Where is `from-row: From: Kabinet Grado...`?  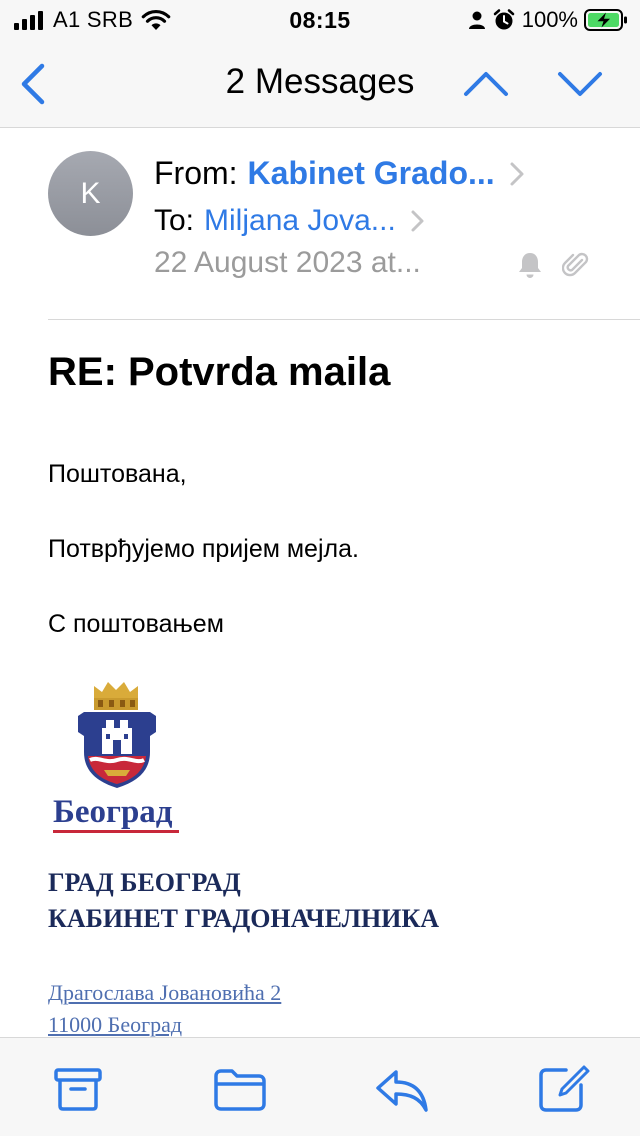 from-row: From: Kabinet Grado... is located at coordinates (339, 173).